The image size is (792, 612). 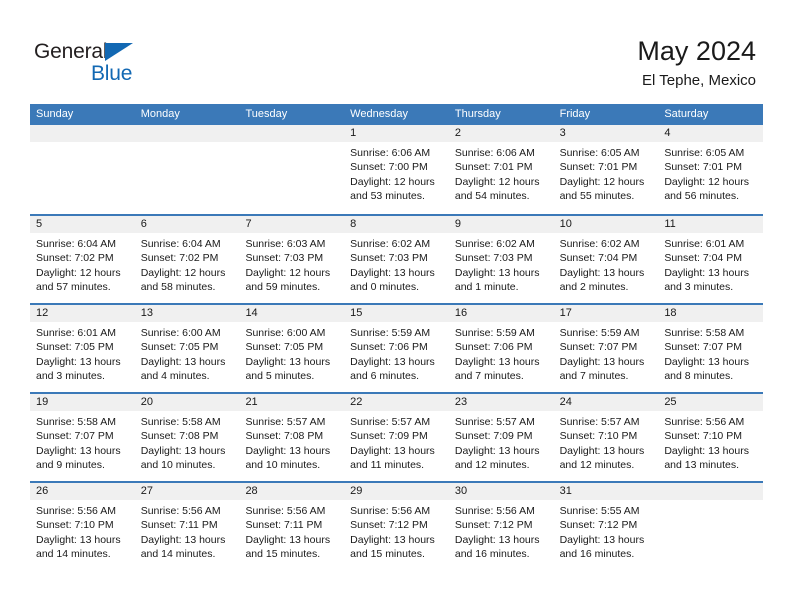 What do you see at coordinates (154, 68) in the screenshot?
I see `general-blue-logo: General Blue` at bounding box center [154, 68].